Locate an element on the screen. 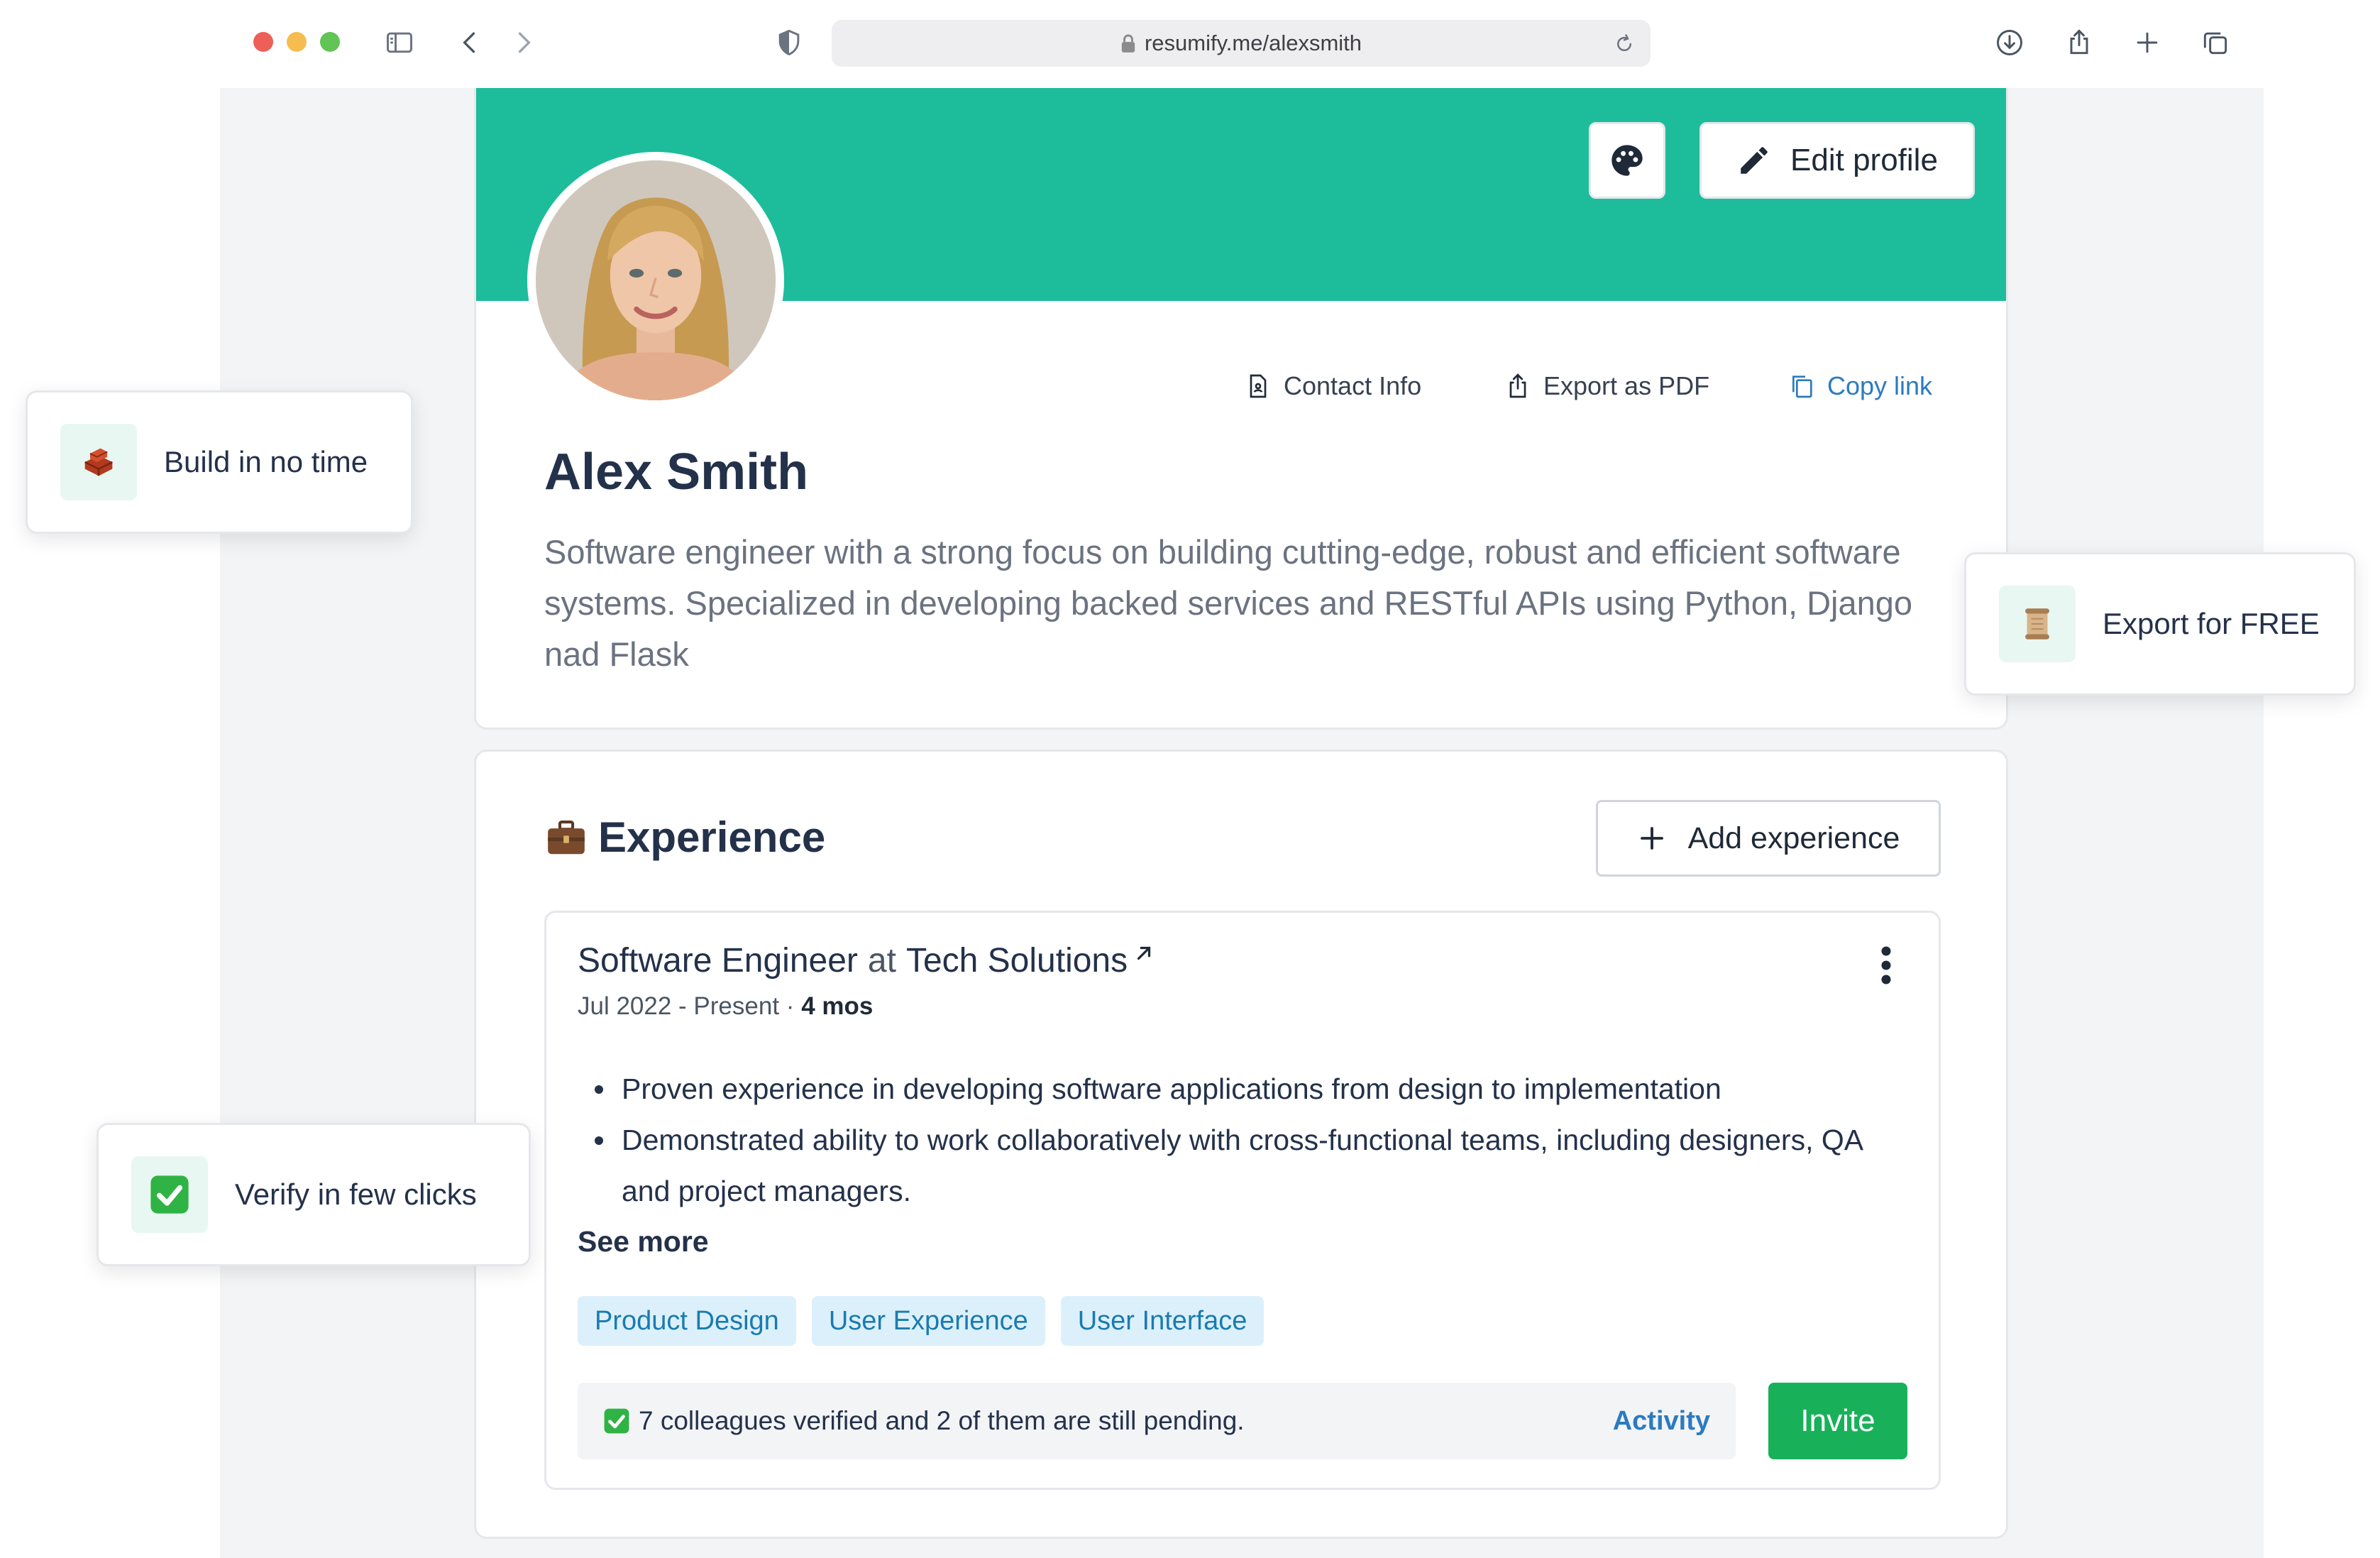  callout-export: Export for FREE is located at coordinates (2160, 624).